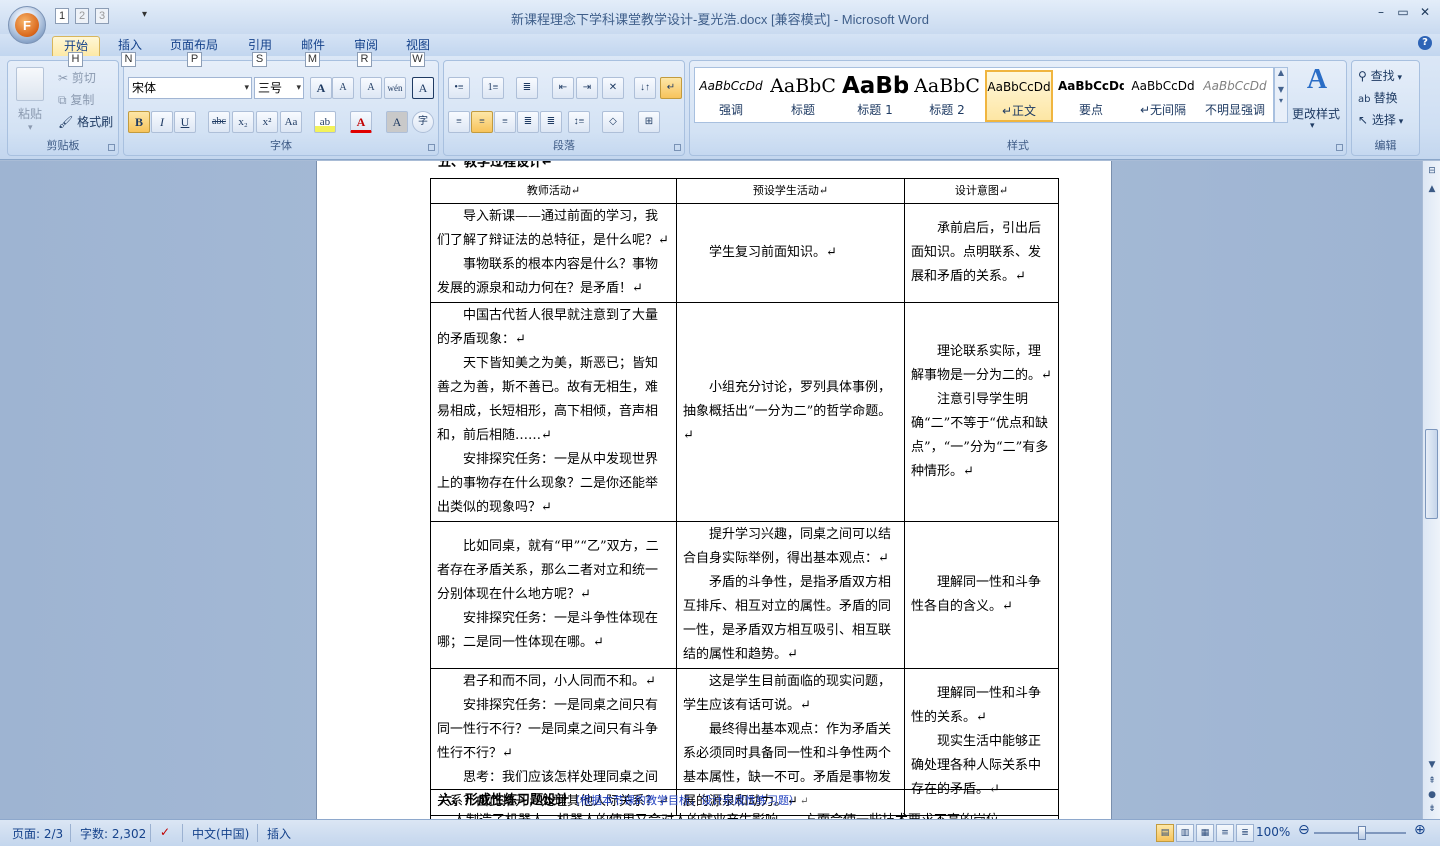  Describe the element at coordinates (1317, 80) in the screenshot. I see `change-styles-icon: A` at that location.